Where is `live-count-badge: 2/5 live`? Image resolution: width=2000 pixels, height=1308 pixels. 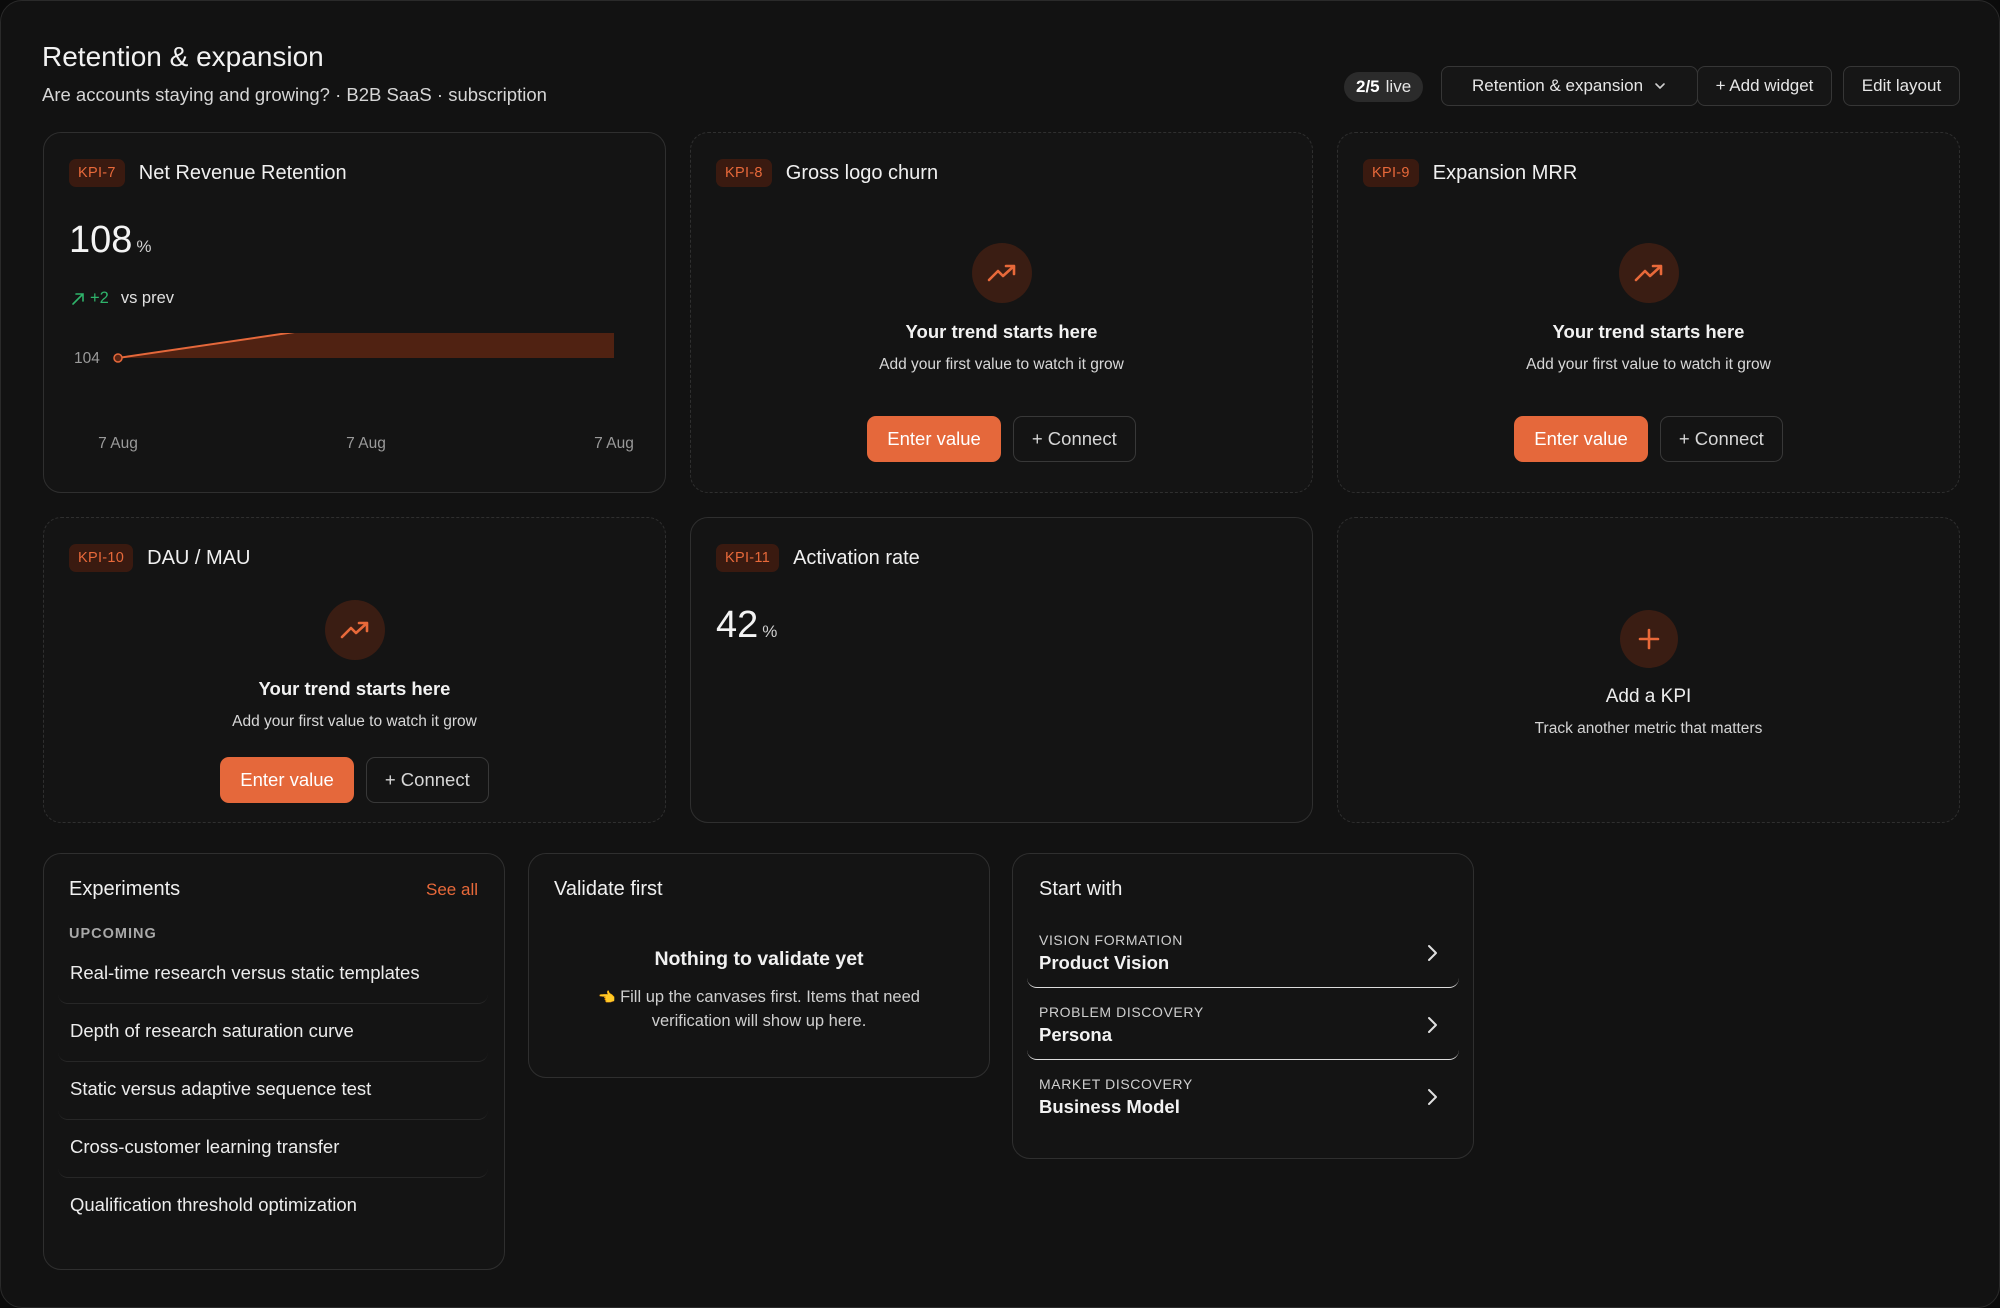 live-count-badge: 2/5 live is located at coordinates (1384, 87).